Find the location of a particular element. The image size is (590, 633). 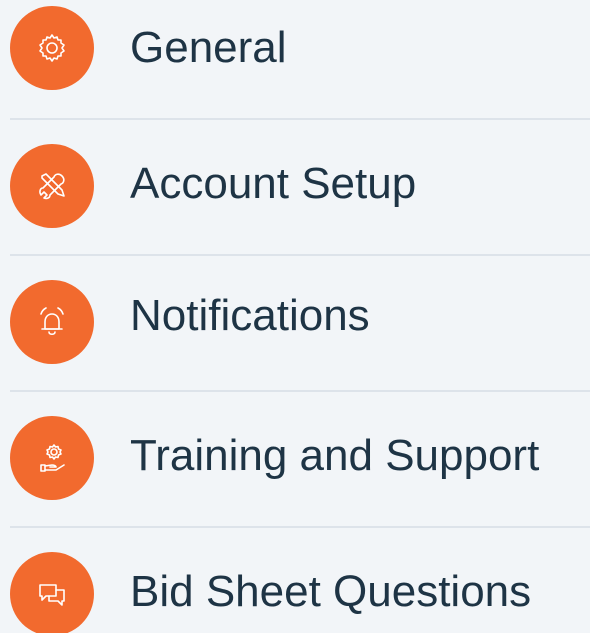

alarm-bell-icon is located at coordinates (52, 322).